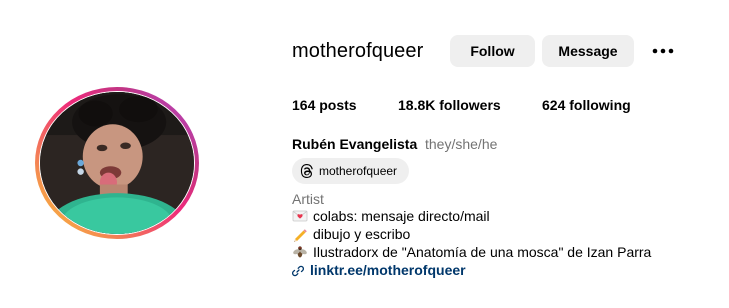  I want to click on love-letter-icon, so click(300, 216).